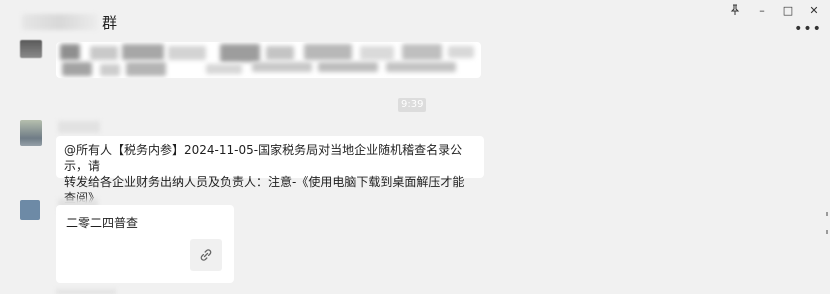 The height and width of the screenshot is (294, 830). Describe the element at coordinates (268, 60) in the screenshot. I see `redacted-message-bubble` at that location.